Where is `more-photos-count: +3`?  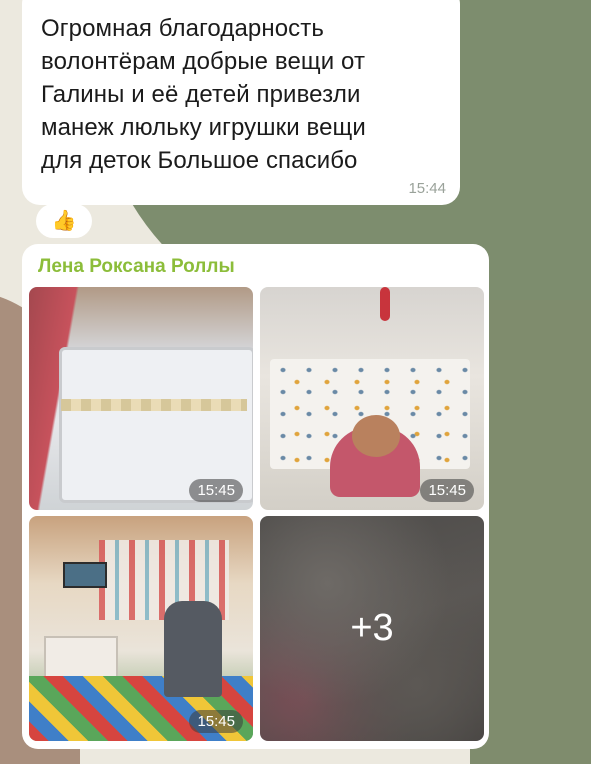 more-photos-count: +3 is located at coordinates (372, 628).